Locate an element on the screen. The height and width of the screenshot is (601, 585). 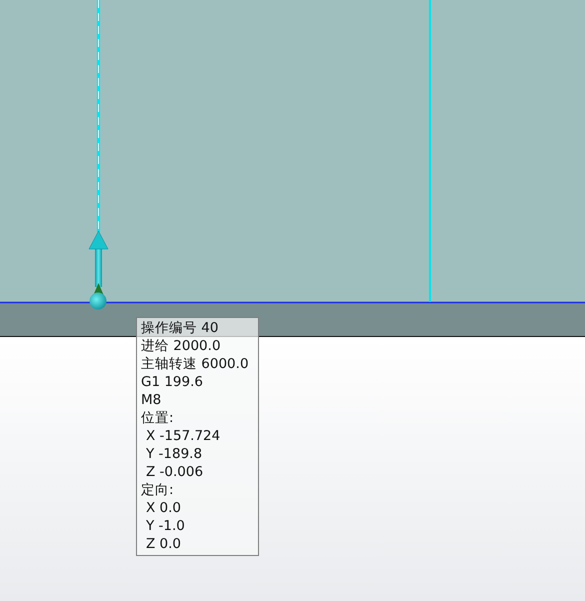
tooltip-line: Z 0.0 is located at coordinates (163, 544).